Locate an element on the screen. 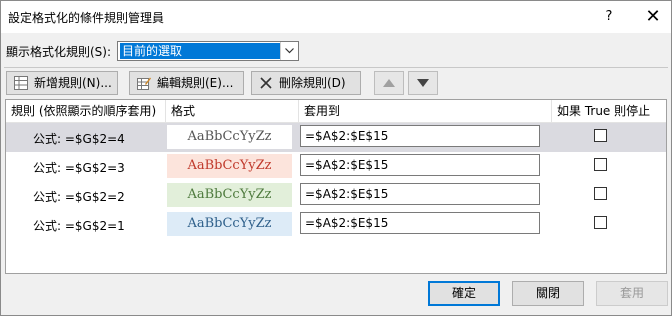 This screenshot has width=672, height=316. rule-formula: 公式: =$G$2=3 is located at coordinates (79, 168).